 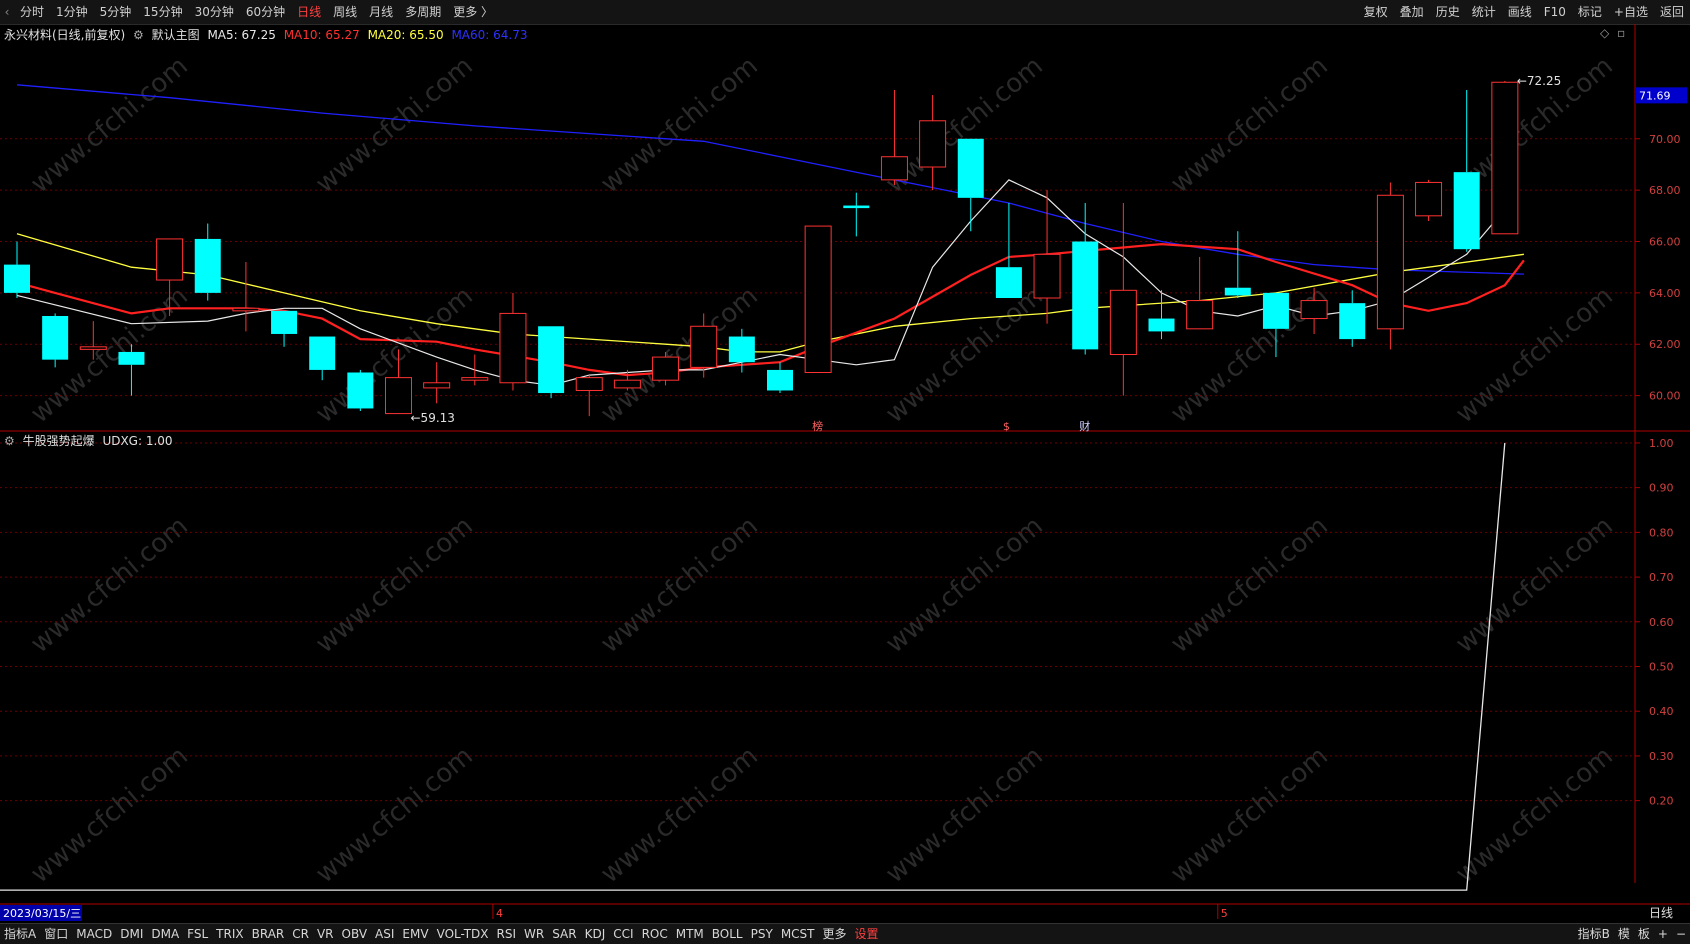 I want to click on period-tab: 日线, so click(x=309, y=12).